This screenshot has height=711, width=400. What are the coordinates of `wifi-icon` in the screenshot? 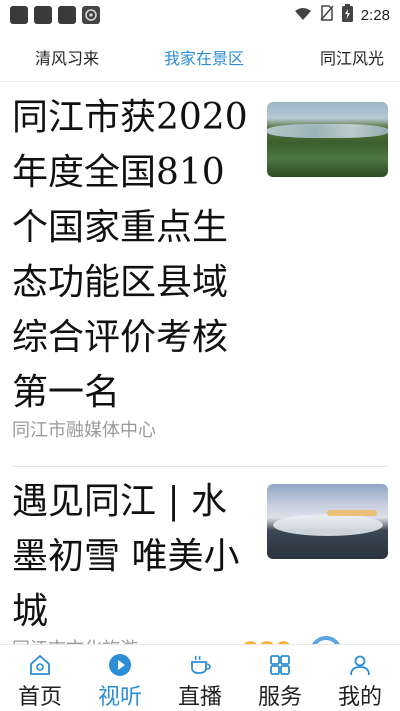 It's located at (303, 15).